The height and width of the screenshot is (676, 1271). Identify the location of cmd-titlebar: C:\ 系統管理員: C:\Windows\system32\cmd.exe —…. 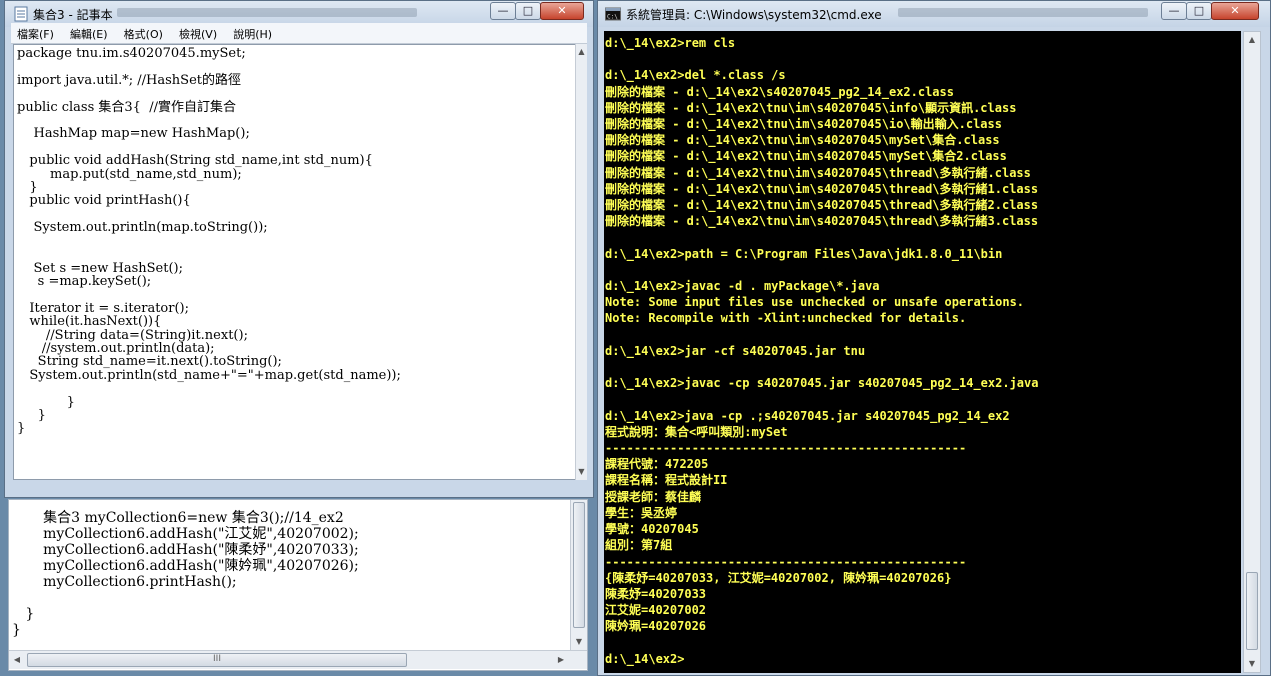
(934, 14).